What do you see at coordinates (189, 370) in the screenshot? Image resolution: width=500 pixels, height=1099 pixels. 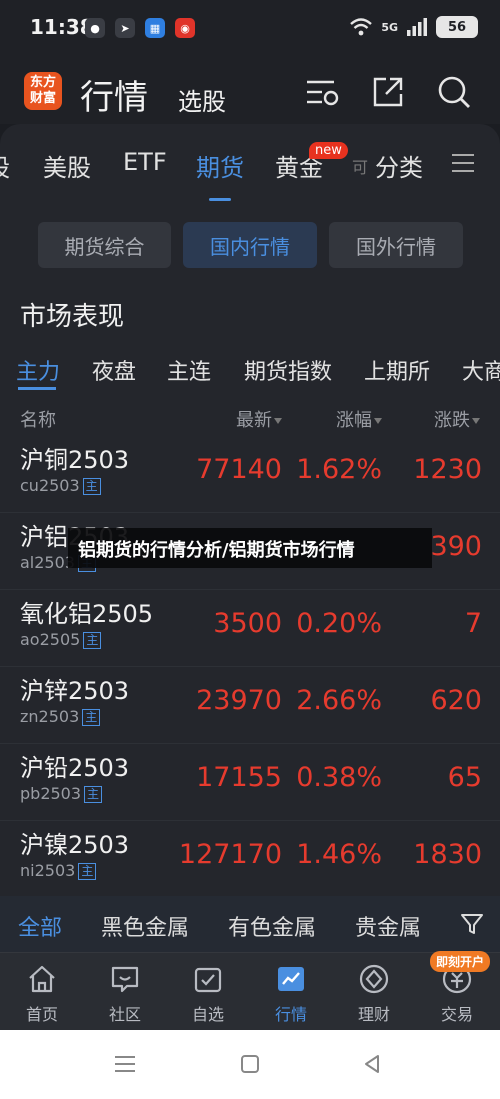 I see `subtab-continuous: 主连` at bounding box center [189, 370].